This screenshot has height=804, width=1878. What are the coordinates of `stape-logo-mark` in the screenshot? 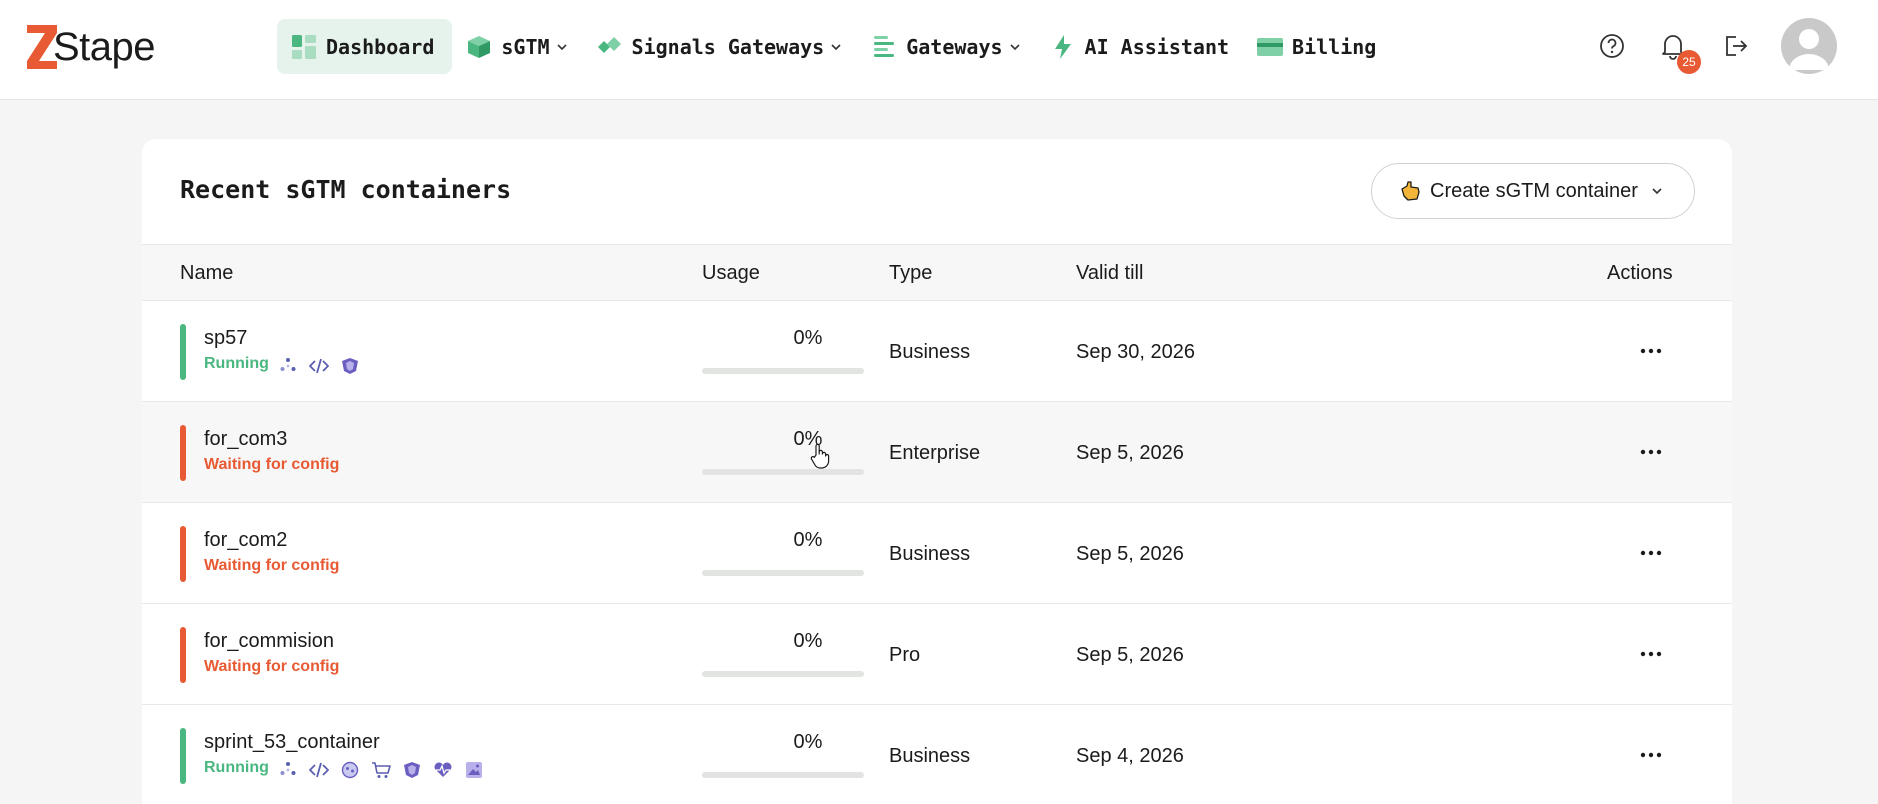 It's located at (42, 47).